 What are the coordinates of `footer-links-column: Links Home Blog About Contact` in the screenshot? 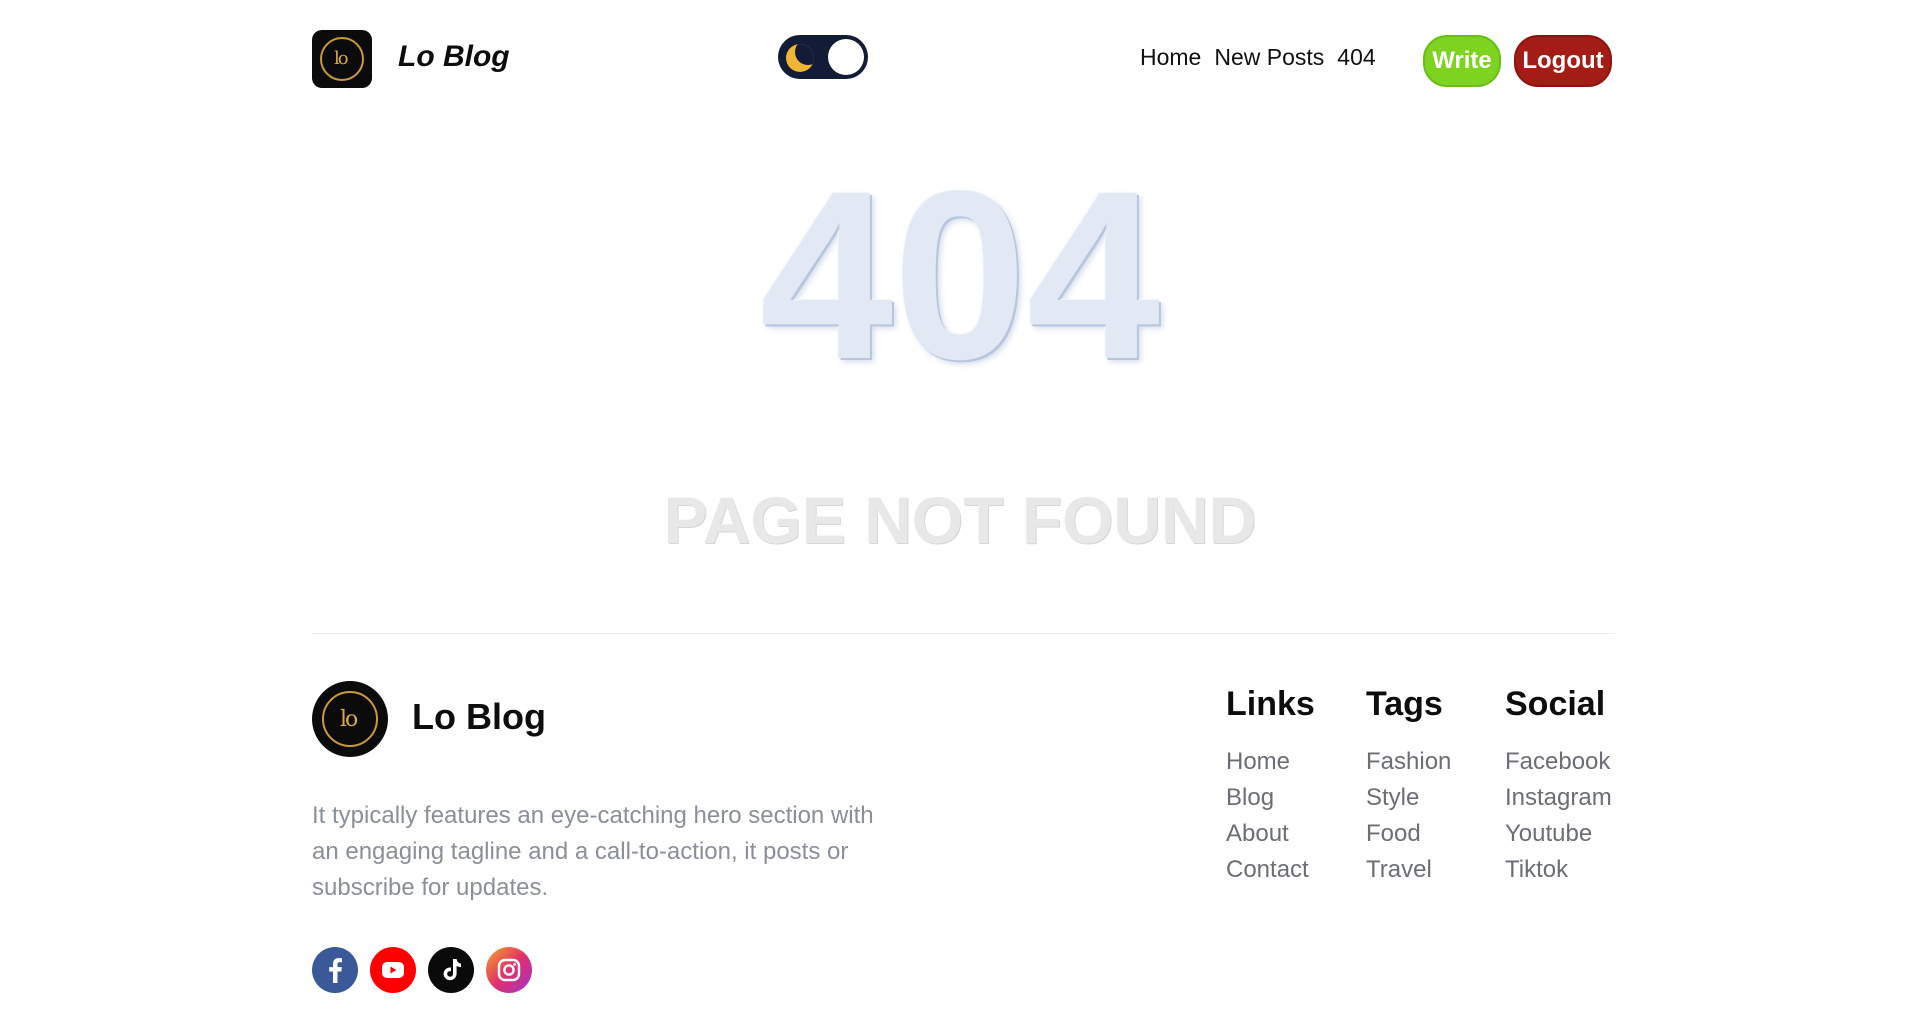 It's located at (1270, 786).